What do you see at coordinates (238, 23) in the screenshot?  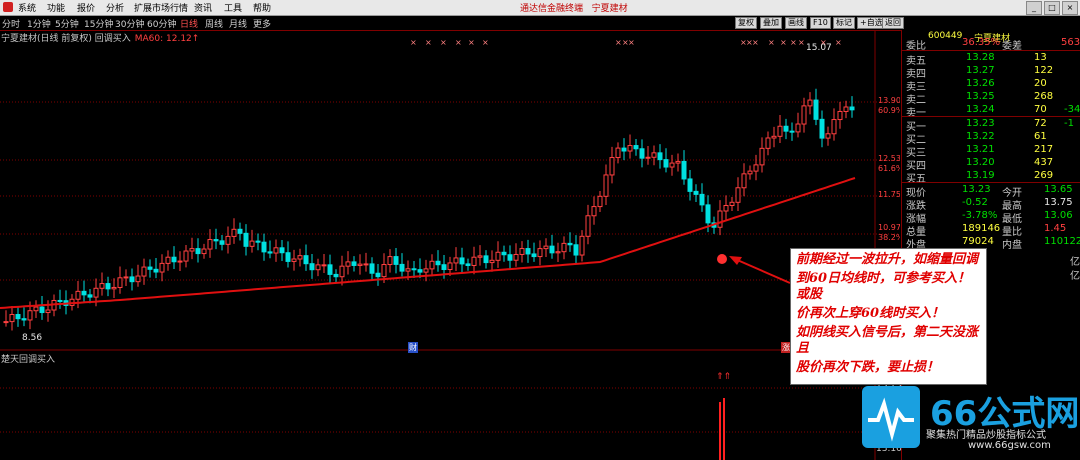 I see `period-monthly: 月线` at bounding box center [238, 23].